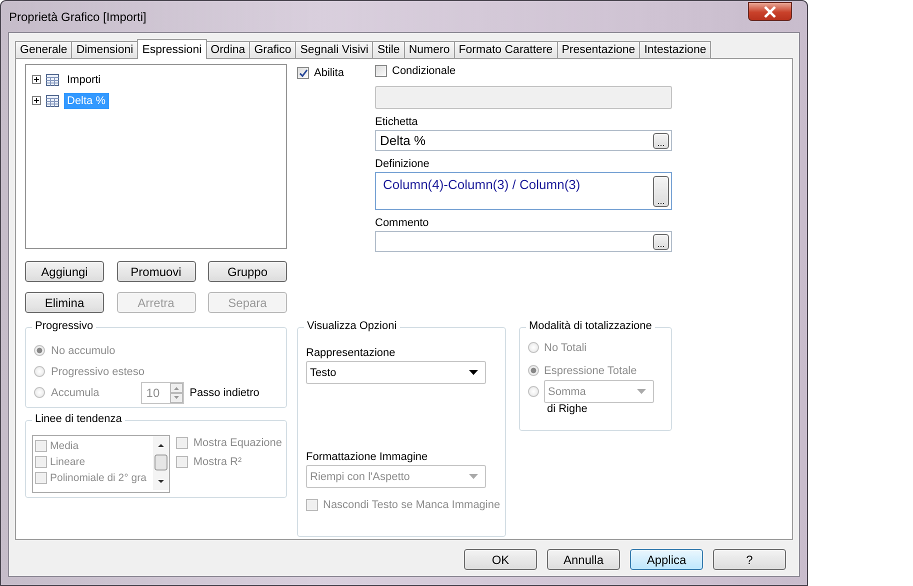 This screenshot has height=586, width=913. Describe the element at coordinates (749, 559) in the screenshot. I see `dialog-button: ?` at that location.